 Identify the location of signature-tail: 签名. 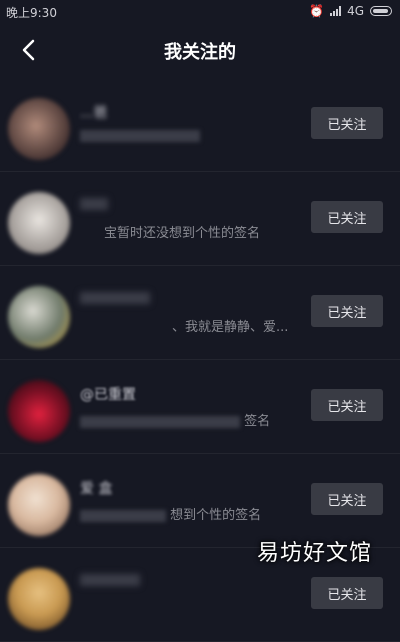
(257, 421).